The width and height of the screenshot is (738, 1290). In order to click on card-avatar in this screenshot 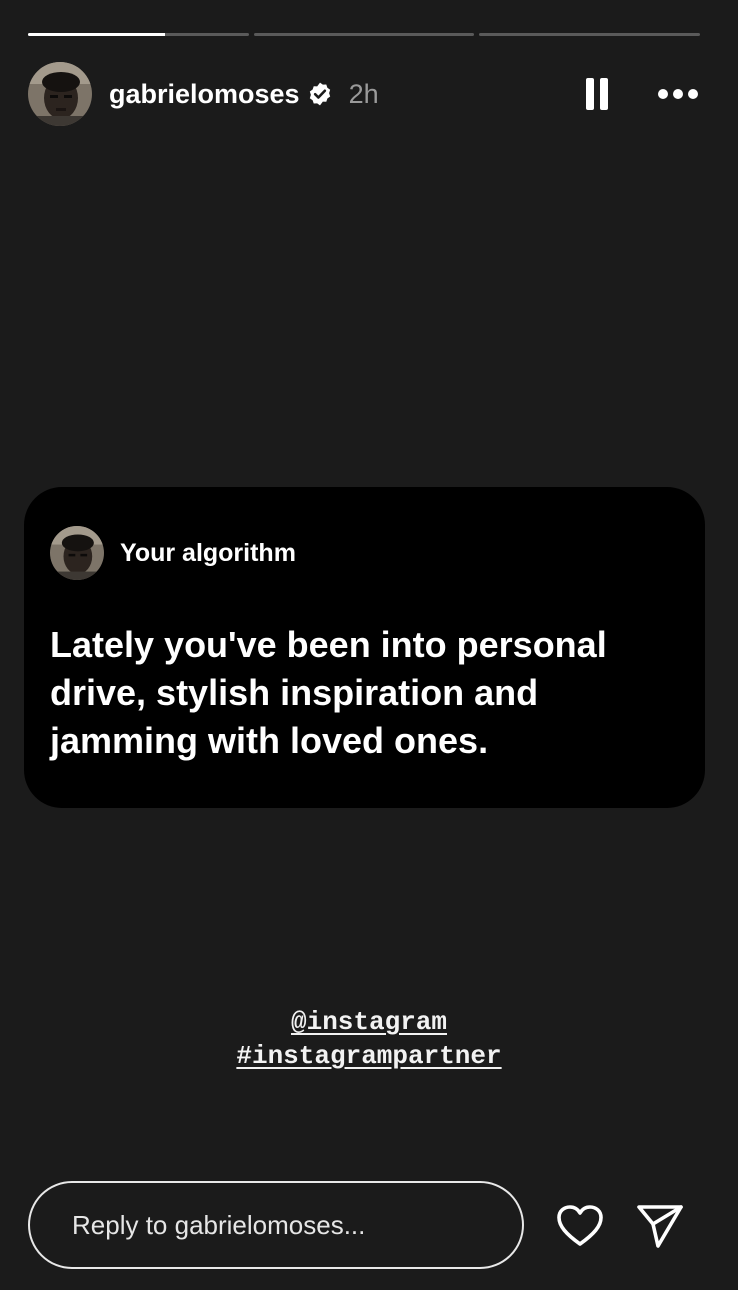, I will do `click(77, 553)`.